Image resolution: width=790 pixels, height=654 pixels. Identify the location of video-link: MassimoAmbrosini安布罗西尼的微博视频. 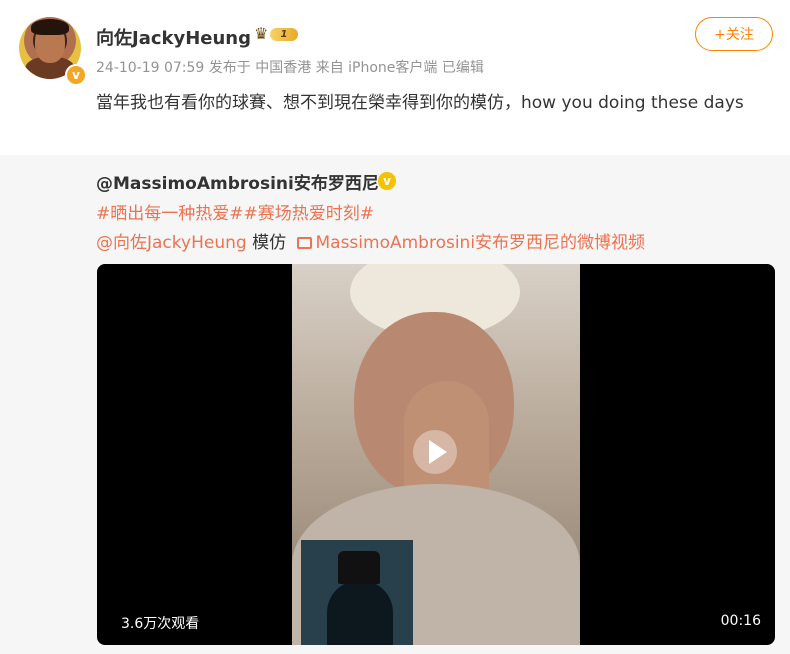
(480, 243).